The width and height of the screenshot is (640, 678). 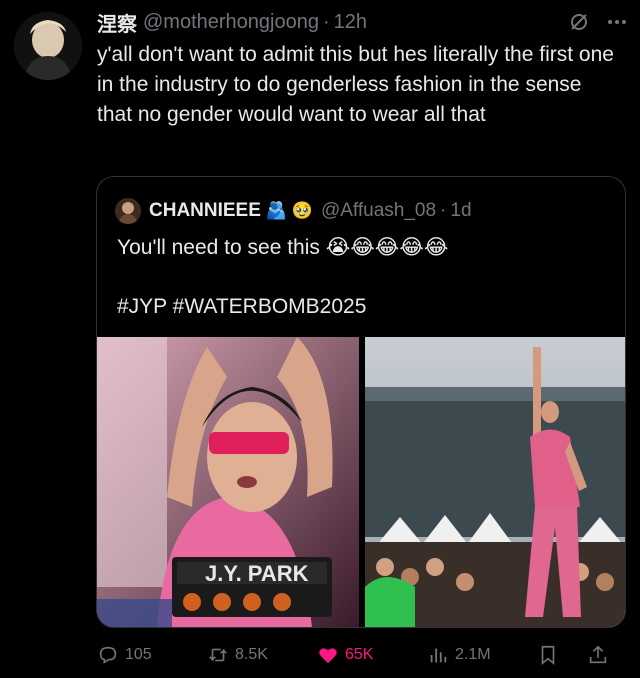 I want to click on retweet-button: 8.5K, so click(x=262, y=655).